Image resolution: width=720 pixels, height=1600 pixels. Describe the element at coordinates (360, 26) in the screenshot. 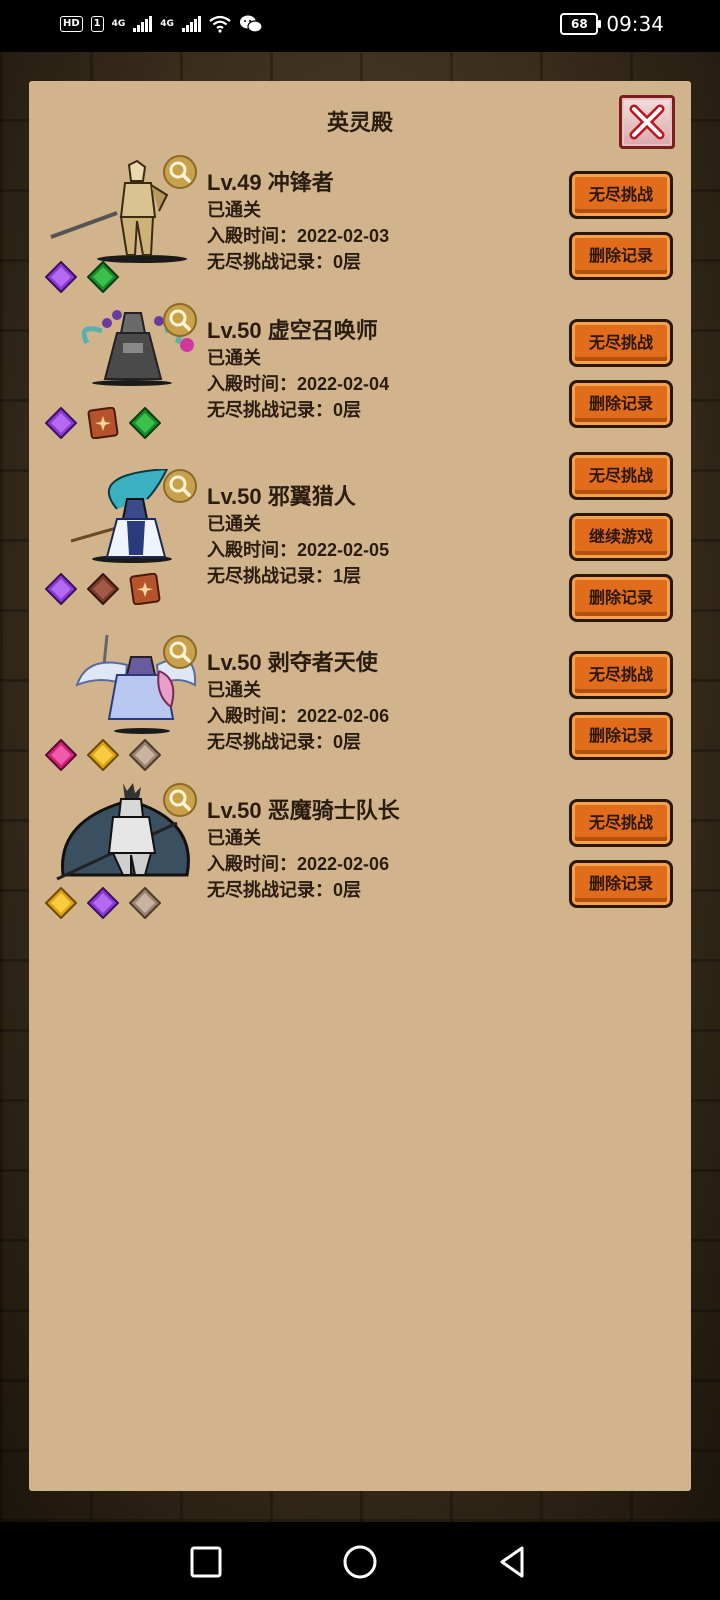

I see `status-bar: HD 1 4G 4G 68 09:34` at that location.